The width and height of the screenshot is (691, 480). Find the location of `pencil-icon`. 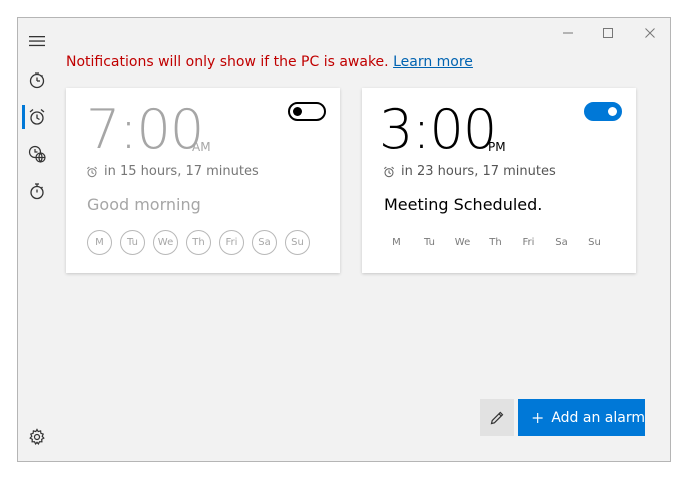

pencil-icon is located at coordinates (497, 417).